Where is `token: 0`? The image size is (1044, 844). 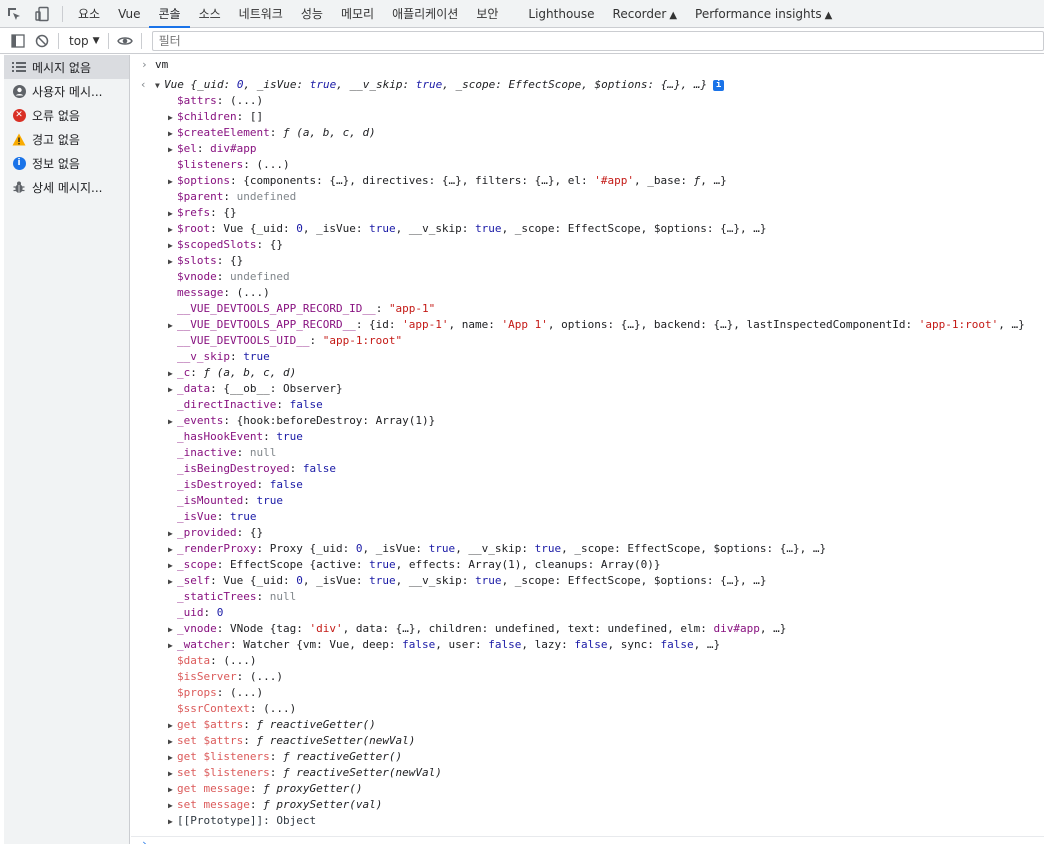
token: 0 is located at coordinates (220, 612).